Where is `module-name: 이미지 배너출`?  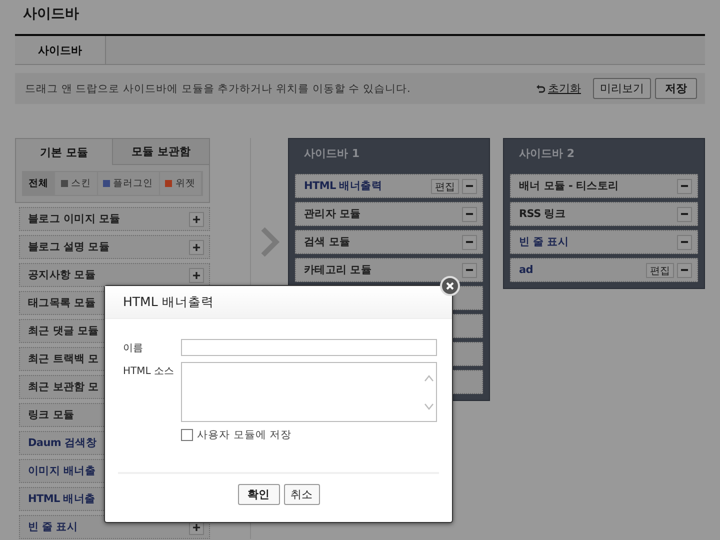 module-name: 이미지 배너출 is located at coordinates (62, 471).